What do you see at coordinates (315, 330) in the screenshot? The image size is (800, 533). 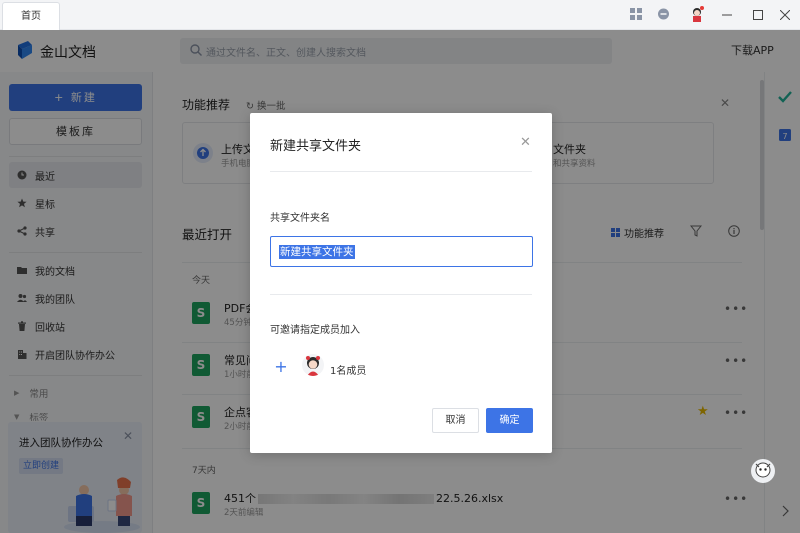 I see `invite-label: 可邀请指定成员加入` at bounding box center [315, 330].